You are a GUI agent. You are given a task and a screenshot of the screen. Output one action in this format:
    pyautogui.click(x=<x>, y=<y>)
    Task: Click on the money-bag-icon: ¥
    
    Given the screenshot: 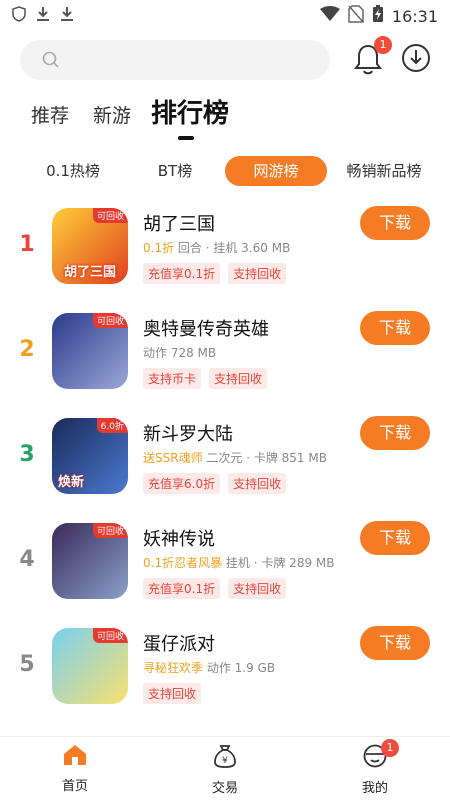 What is the action you would take?
    pyautogui.click(x=225, y=759)
    